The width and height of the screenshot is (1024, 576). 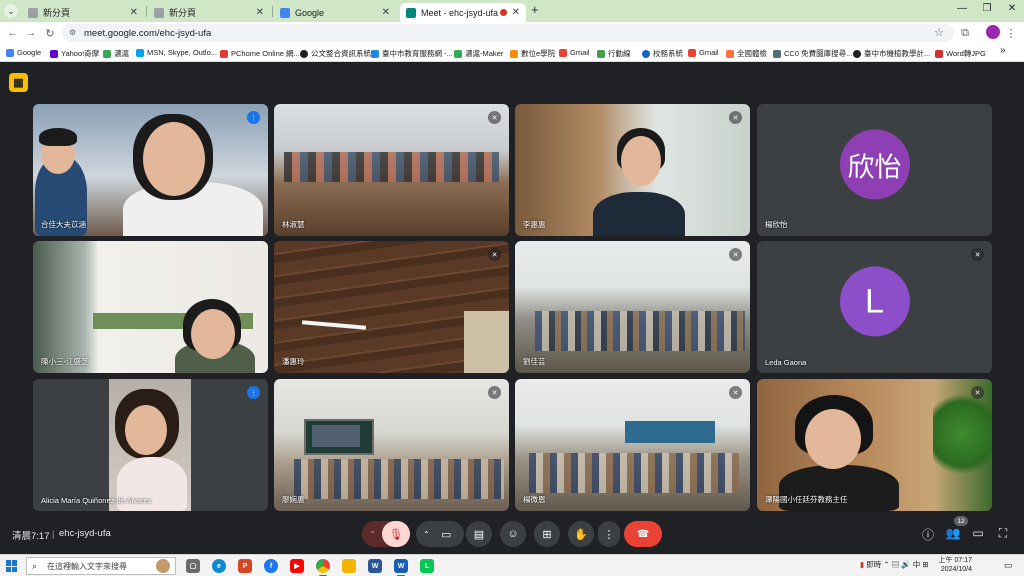 I want to click on participant-tile: L ✕ Leda Gaona, so click(x=874, y=307).